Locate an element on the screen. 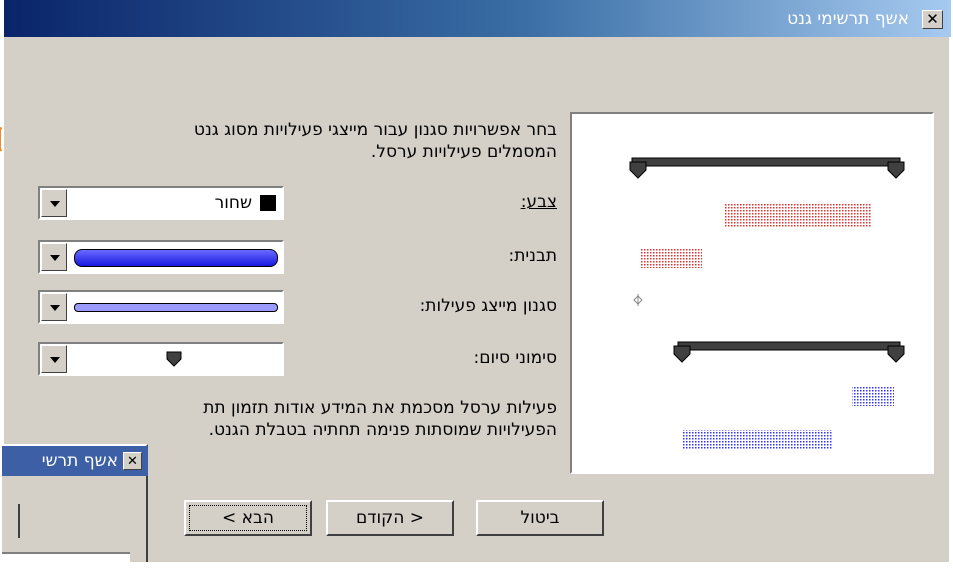 This screenshot has width=953, height=568. cancel-button: ביטול is located at coordinates (540, 518).